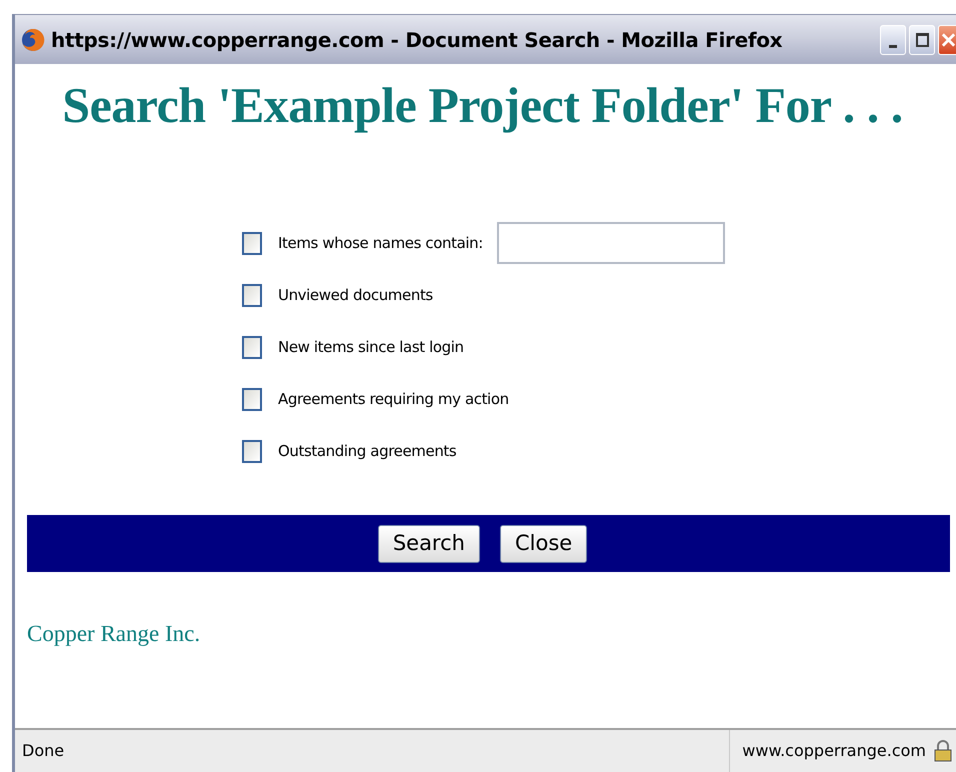 Image resolution: width=956 pixels, height=772 pixels. What do you see at coordinates (371, 347) in the screenshot?
I see `option-label: New items since last login` at bounding box center [371, 347].